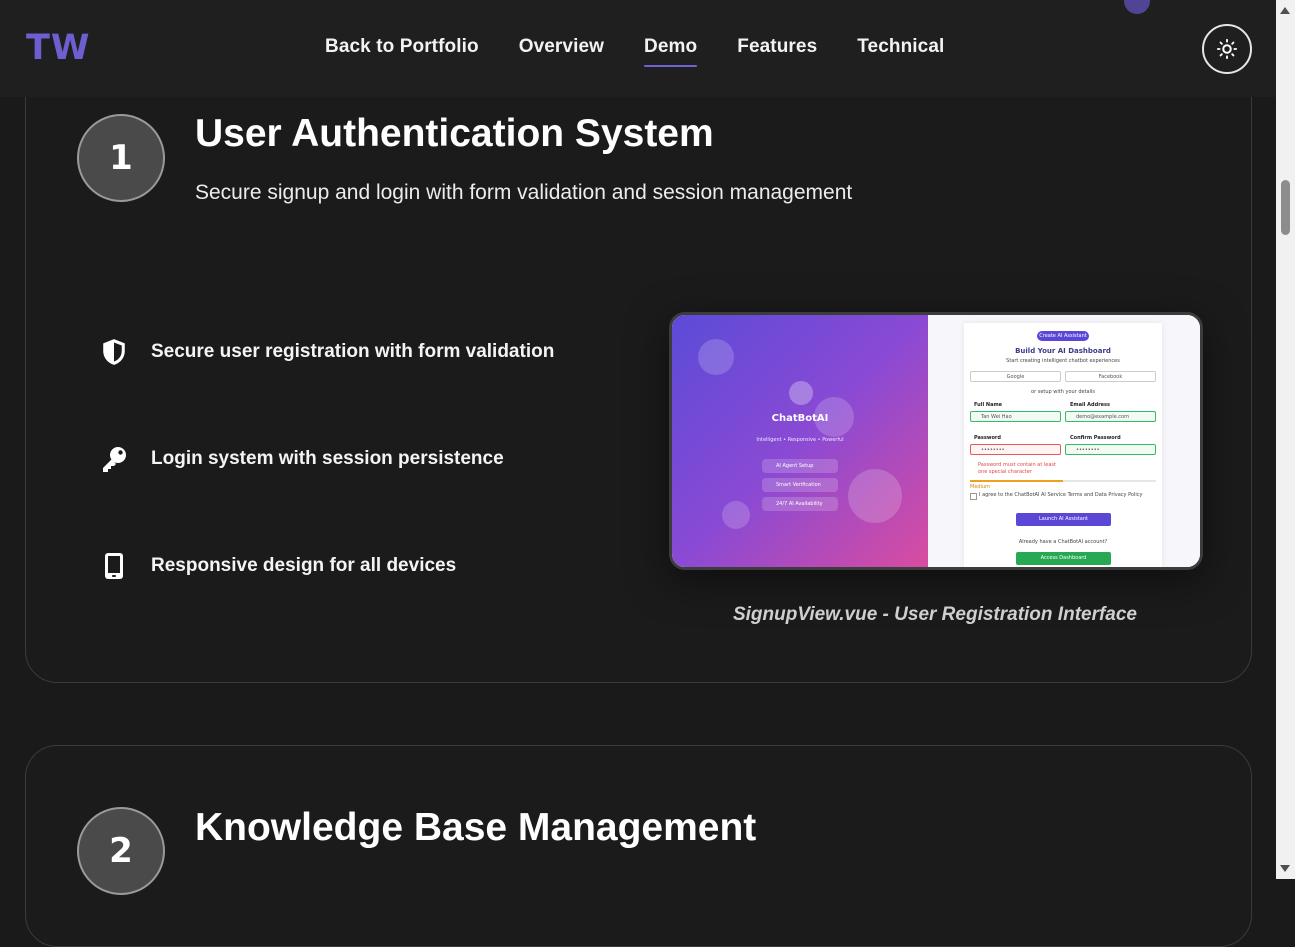 Image resolution: width=1295 pixels, height=947 pixels. What do you see at coordinates (671, 51) in the screenshot?
I see `nav-demo: Demo` at bounding box center [671, 51].